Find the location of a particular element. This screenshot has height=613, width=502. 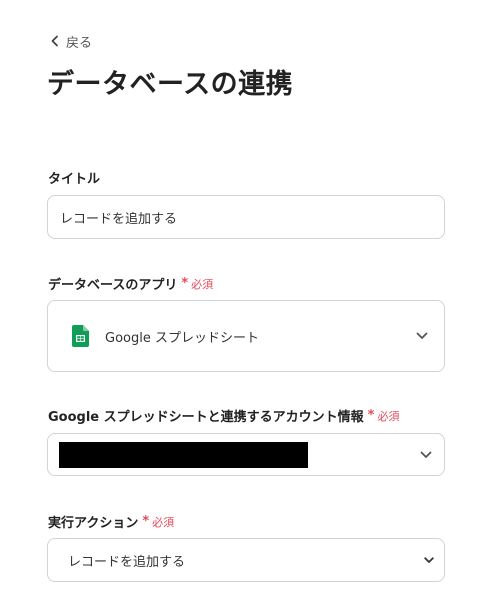

page-title: データベースの連携 is located at coordinates (170, 84).